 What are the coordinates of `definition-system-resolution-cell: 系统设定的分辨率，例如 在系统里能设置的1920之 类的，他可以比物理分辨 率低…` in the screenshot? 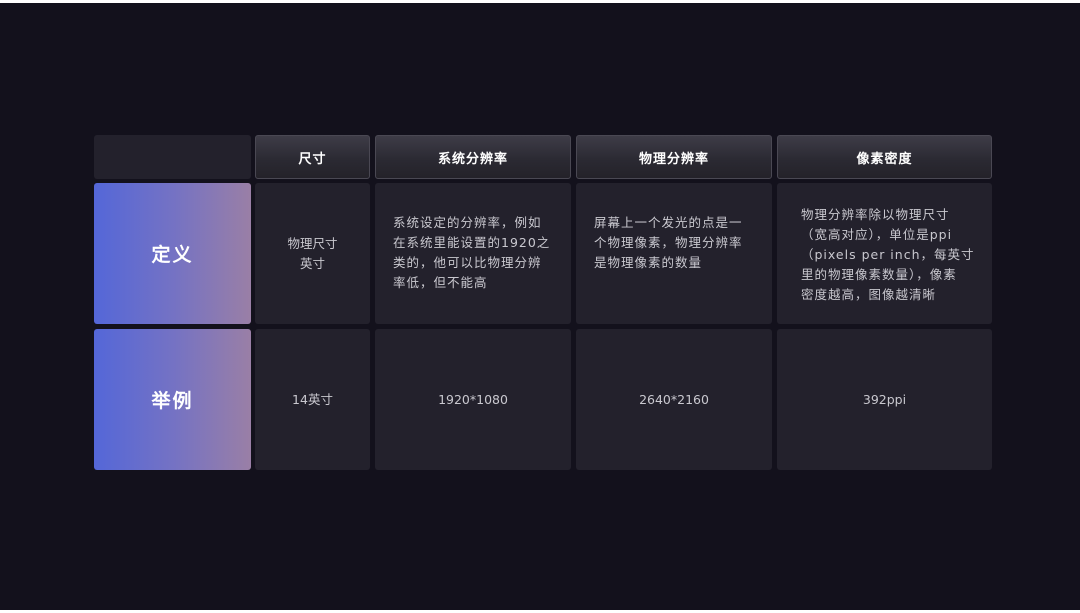 It's located at (473, 253).